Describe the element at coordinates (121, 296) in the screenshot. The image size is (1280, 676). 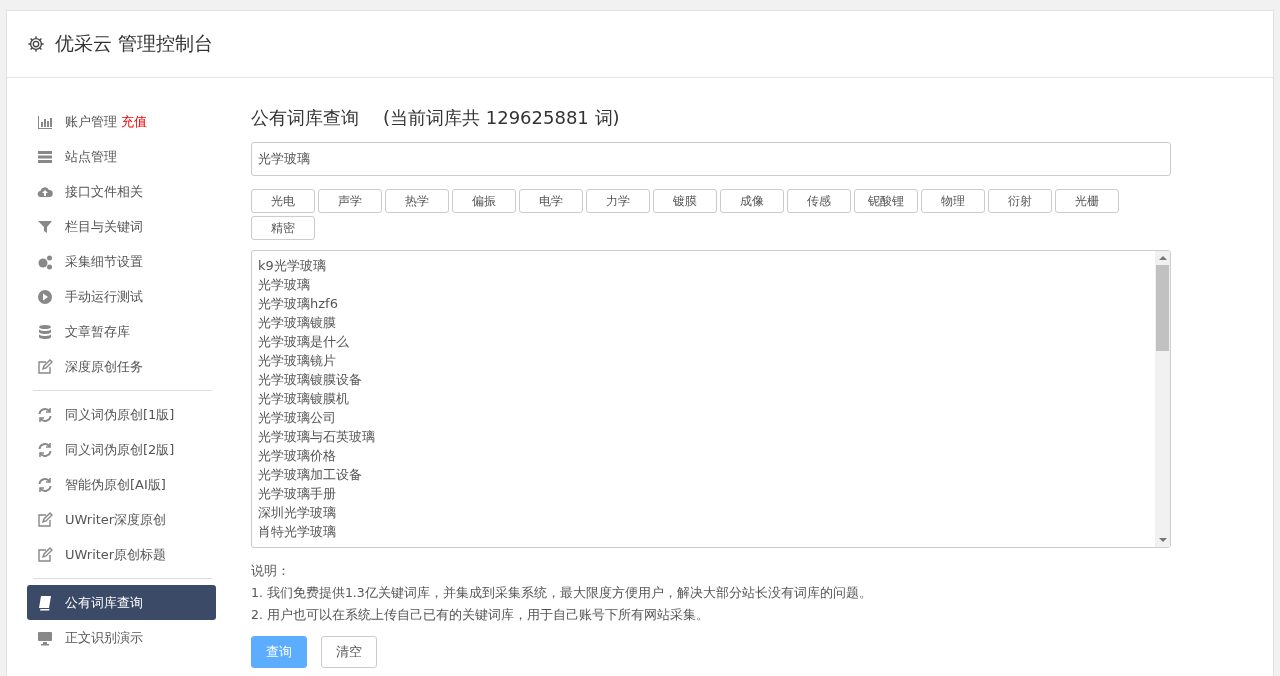
I see `sidebar-item: 手动运行测试` at that location.